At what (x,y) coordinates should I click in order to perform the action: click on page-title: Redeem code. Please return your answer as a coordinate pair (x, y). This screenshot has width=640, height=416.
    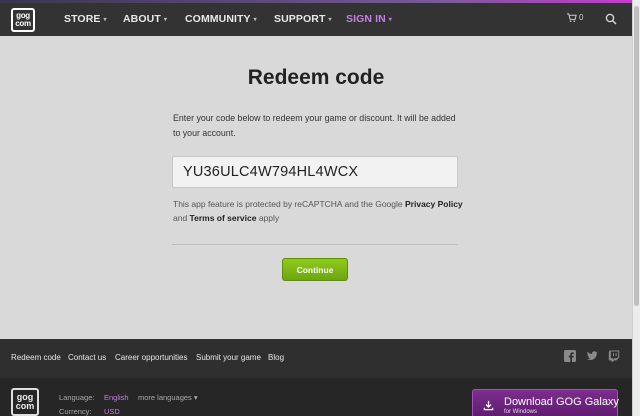
    Looking at the image, I should click on (316, 77).